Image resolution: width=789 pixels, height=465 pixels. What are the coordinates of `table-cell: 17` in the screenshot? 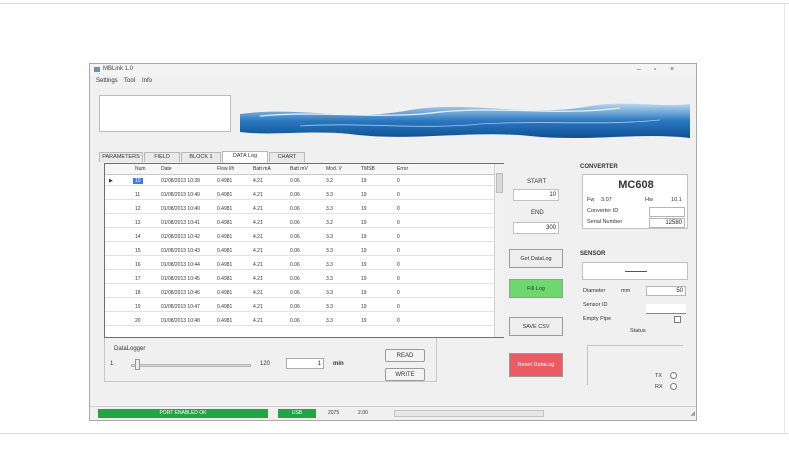 It's located at (138, 279).